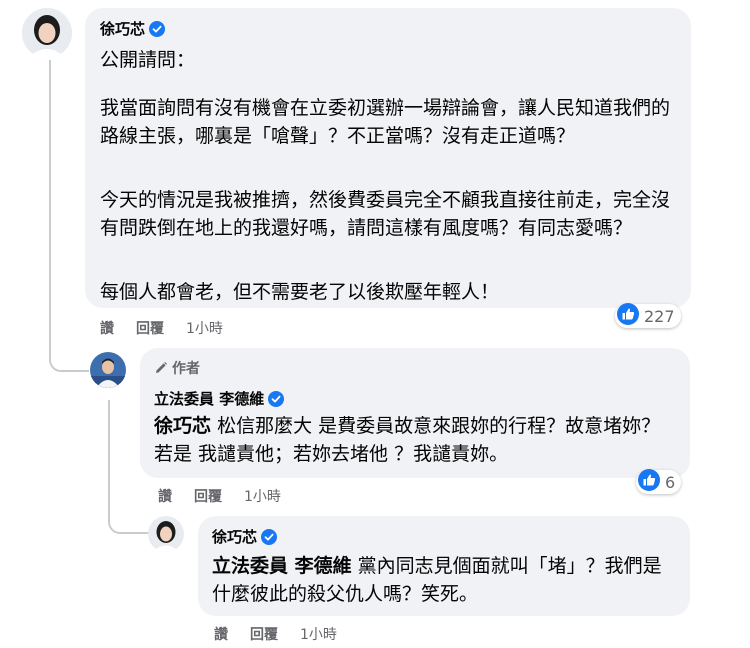 This screenshot has height=648, width=750. I want to click on reply-header: 立法委員 李德維, so click(219, 399).